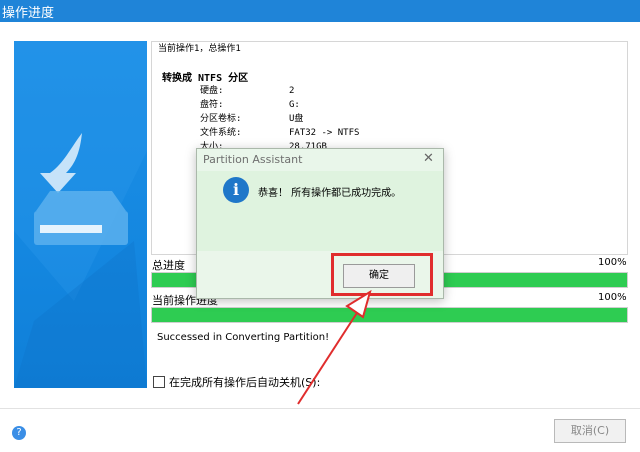 The width and height of the screenshot is (640, 452). What do you see at coordinates (428, 158) in the screenshot?
I see `close-icon: ✕` at bounding box center [428, 158].